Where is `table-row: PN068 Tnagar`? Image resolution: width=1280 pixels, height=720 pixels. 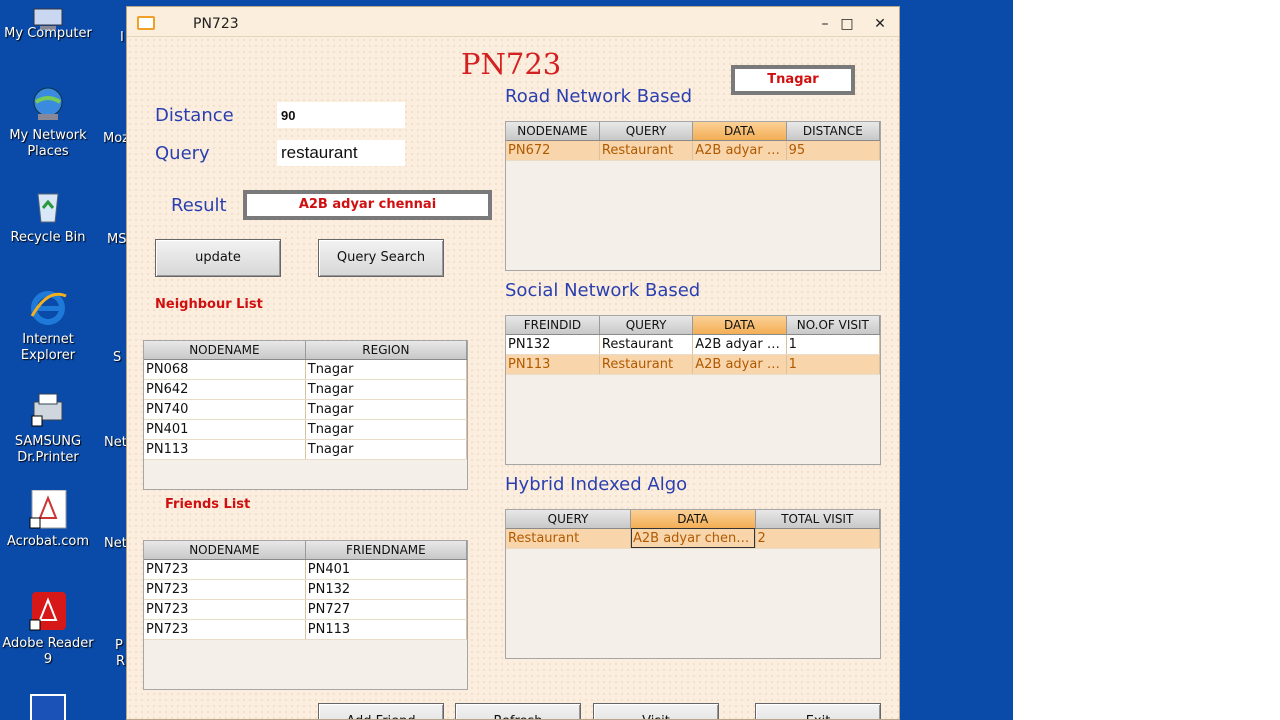
table-row: PN068 Tnagar is located at coordinates (305, 369).